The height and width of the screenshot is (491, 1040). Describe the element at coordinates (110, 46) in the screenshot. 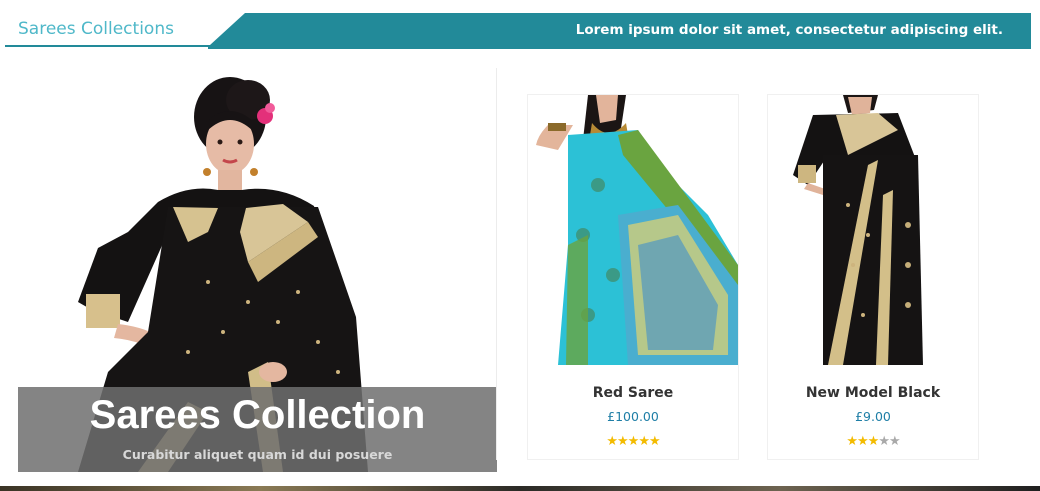

I see `header-underline` at that location.